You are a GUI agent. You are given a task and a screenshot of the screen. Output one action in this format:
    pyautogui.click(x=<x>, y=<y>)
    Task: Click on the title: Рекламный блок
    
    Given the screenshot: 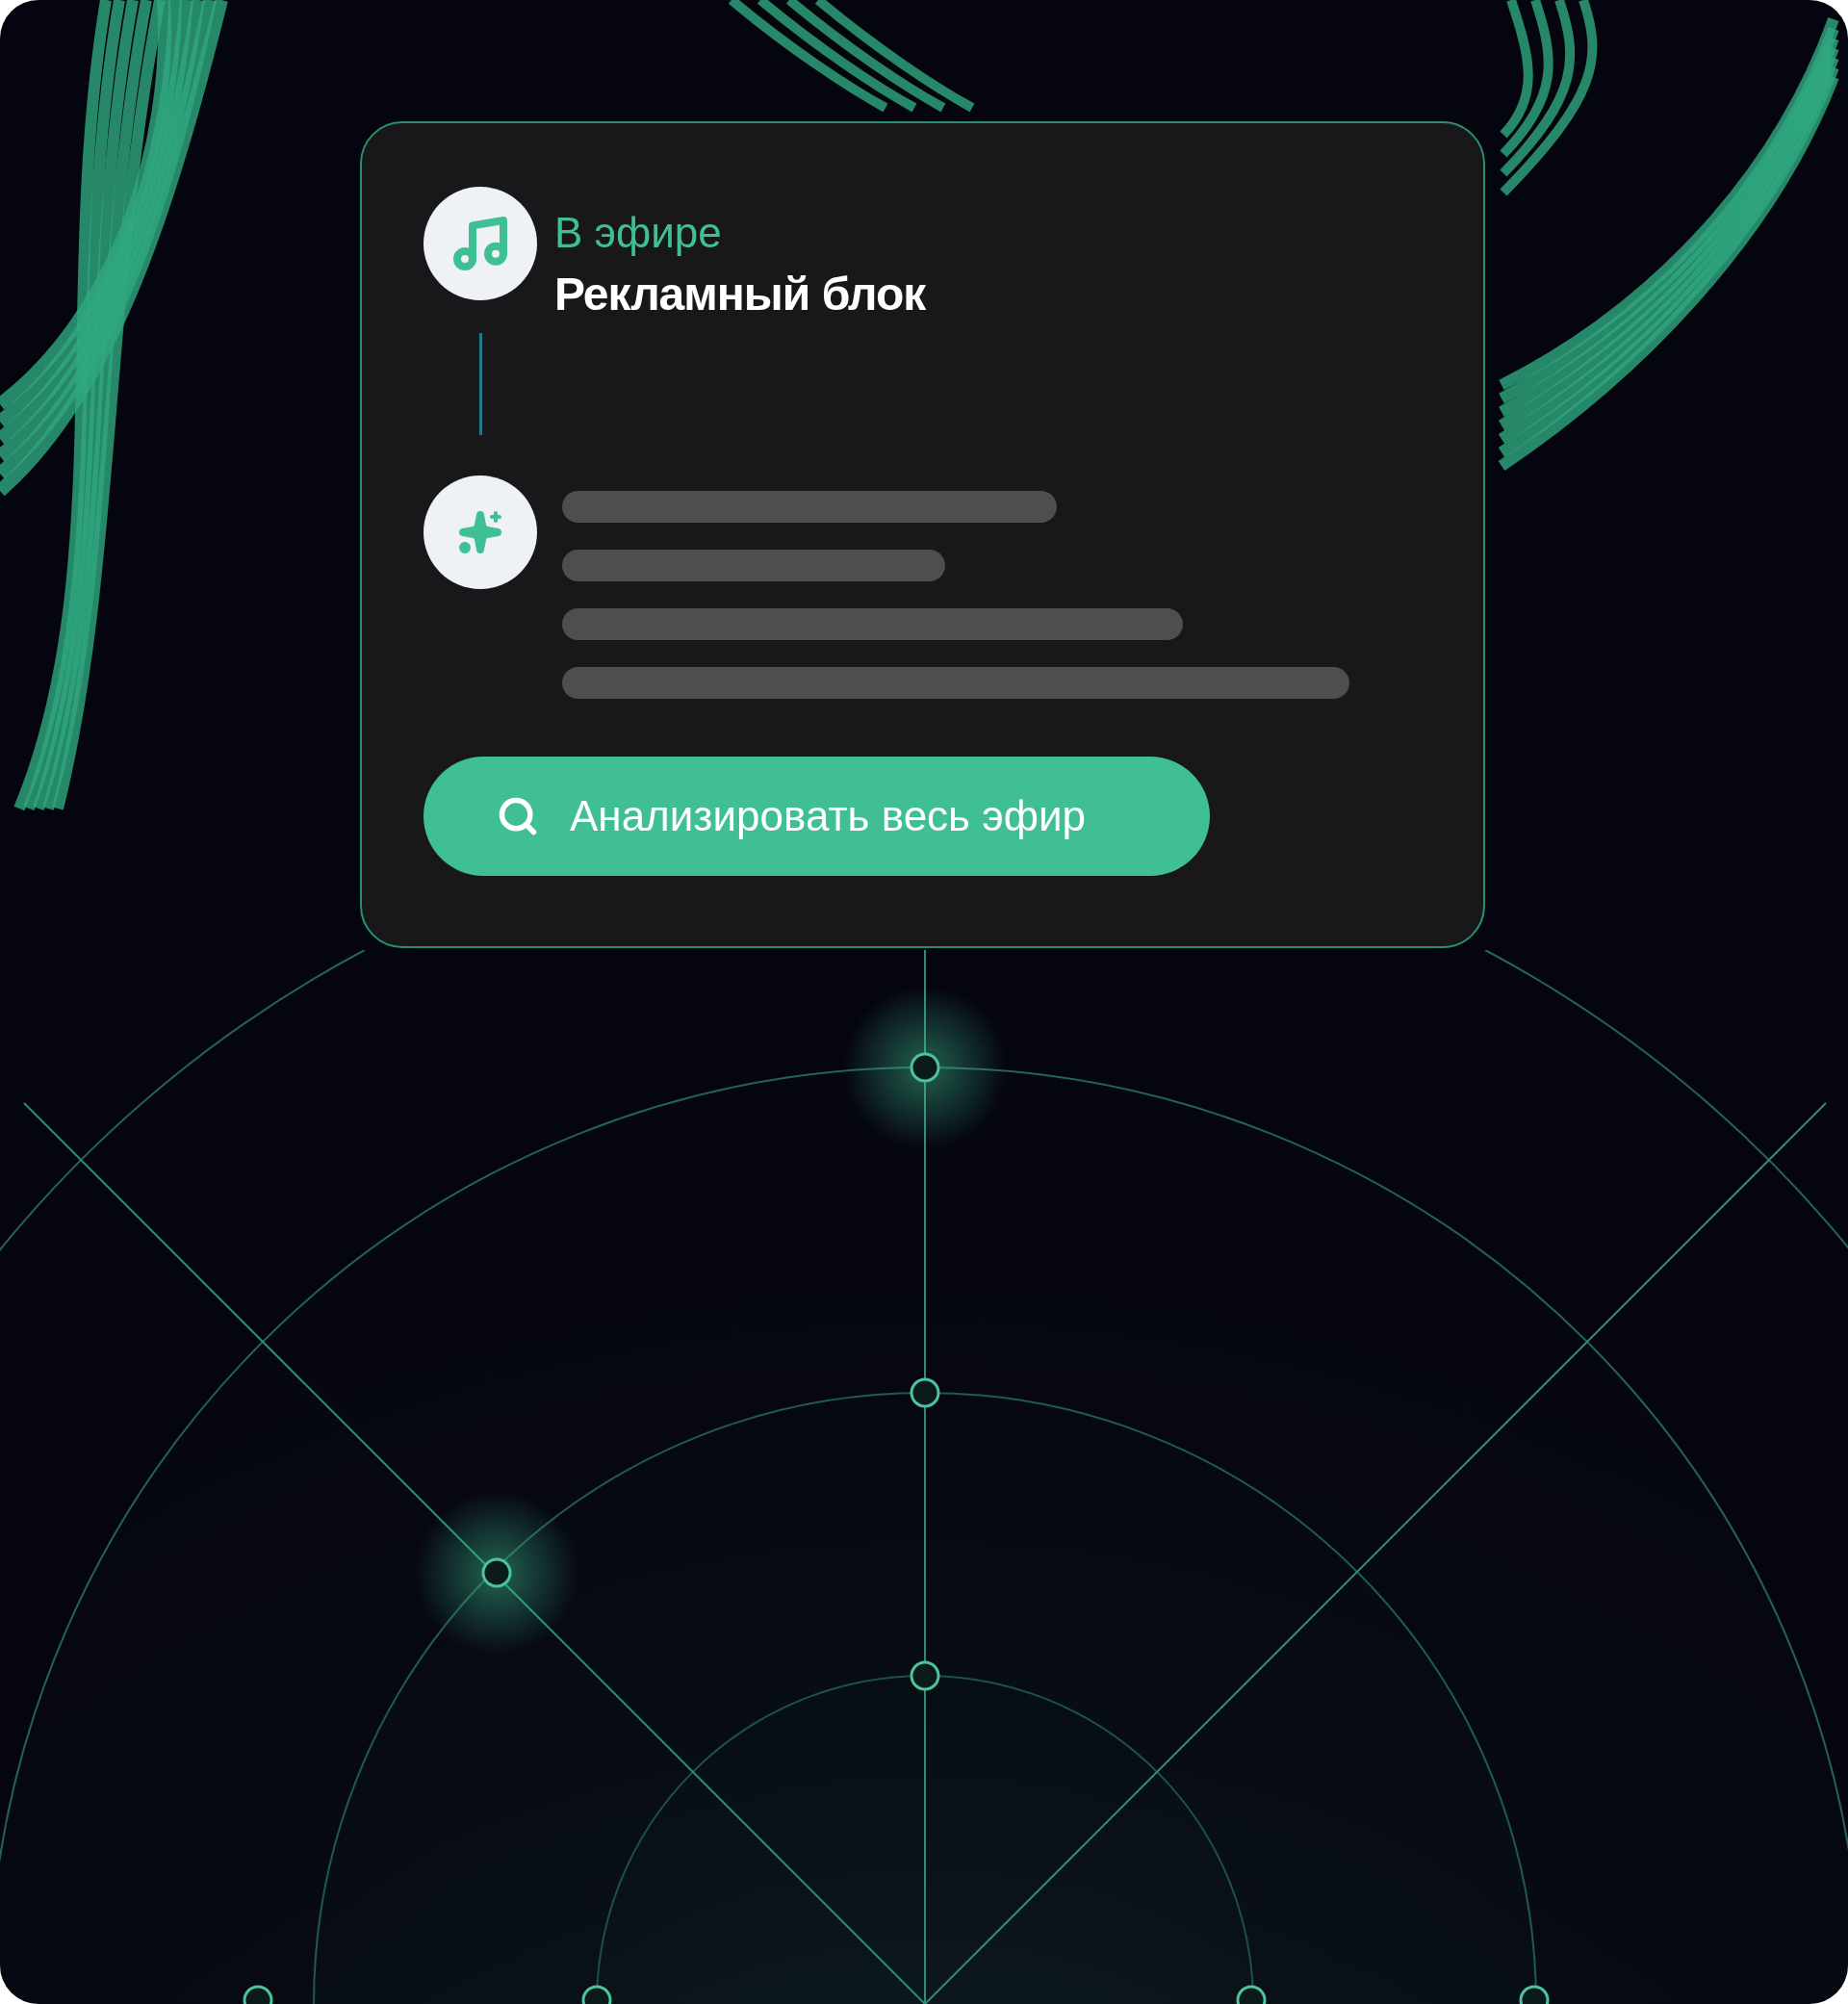 What is the action you would take?
    pyautogui.click(x=740, y=294)
    